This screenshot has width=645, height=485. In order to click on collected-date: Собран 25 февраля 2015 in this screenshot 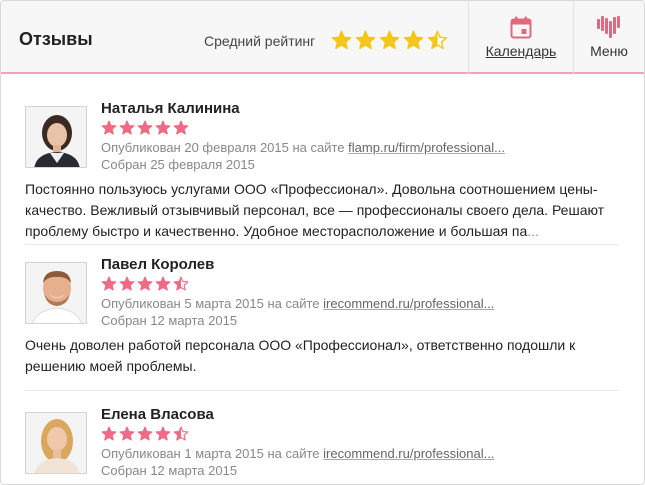, I will do `click(178, 164)`.